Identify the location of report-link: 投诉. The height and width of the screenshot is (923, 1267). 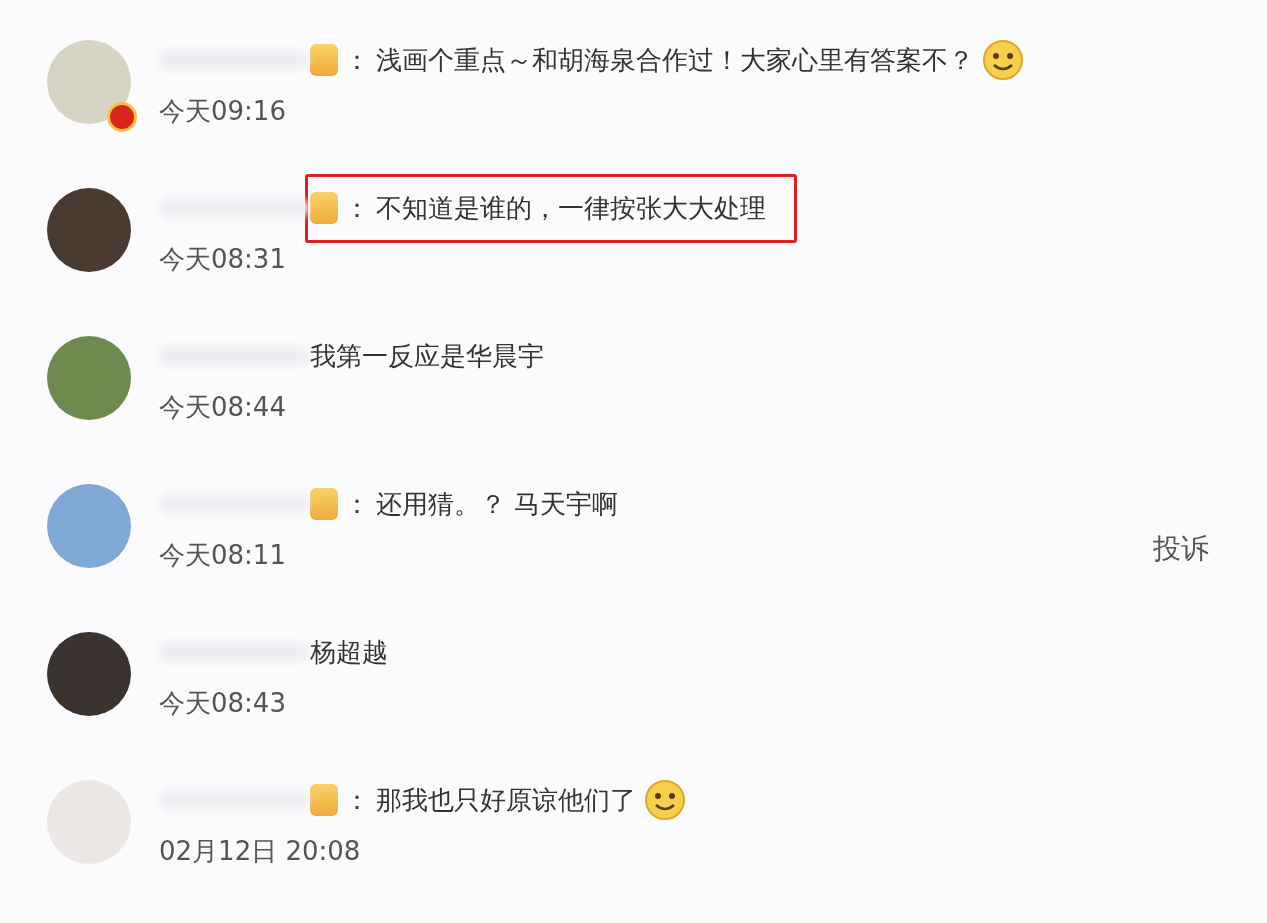
(1181, 549).